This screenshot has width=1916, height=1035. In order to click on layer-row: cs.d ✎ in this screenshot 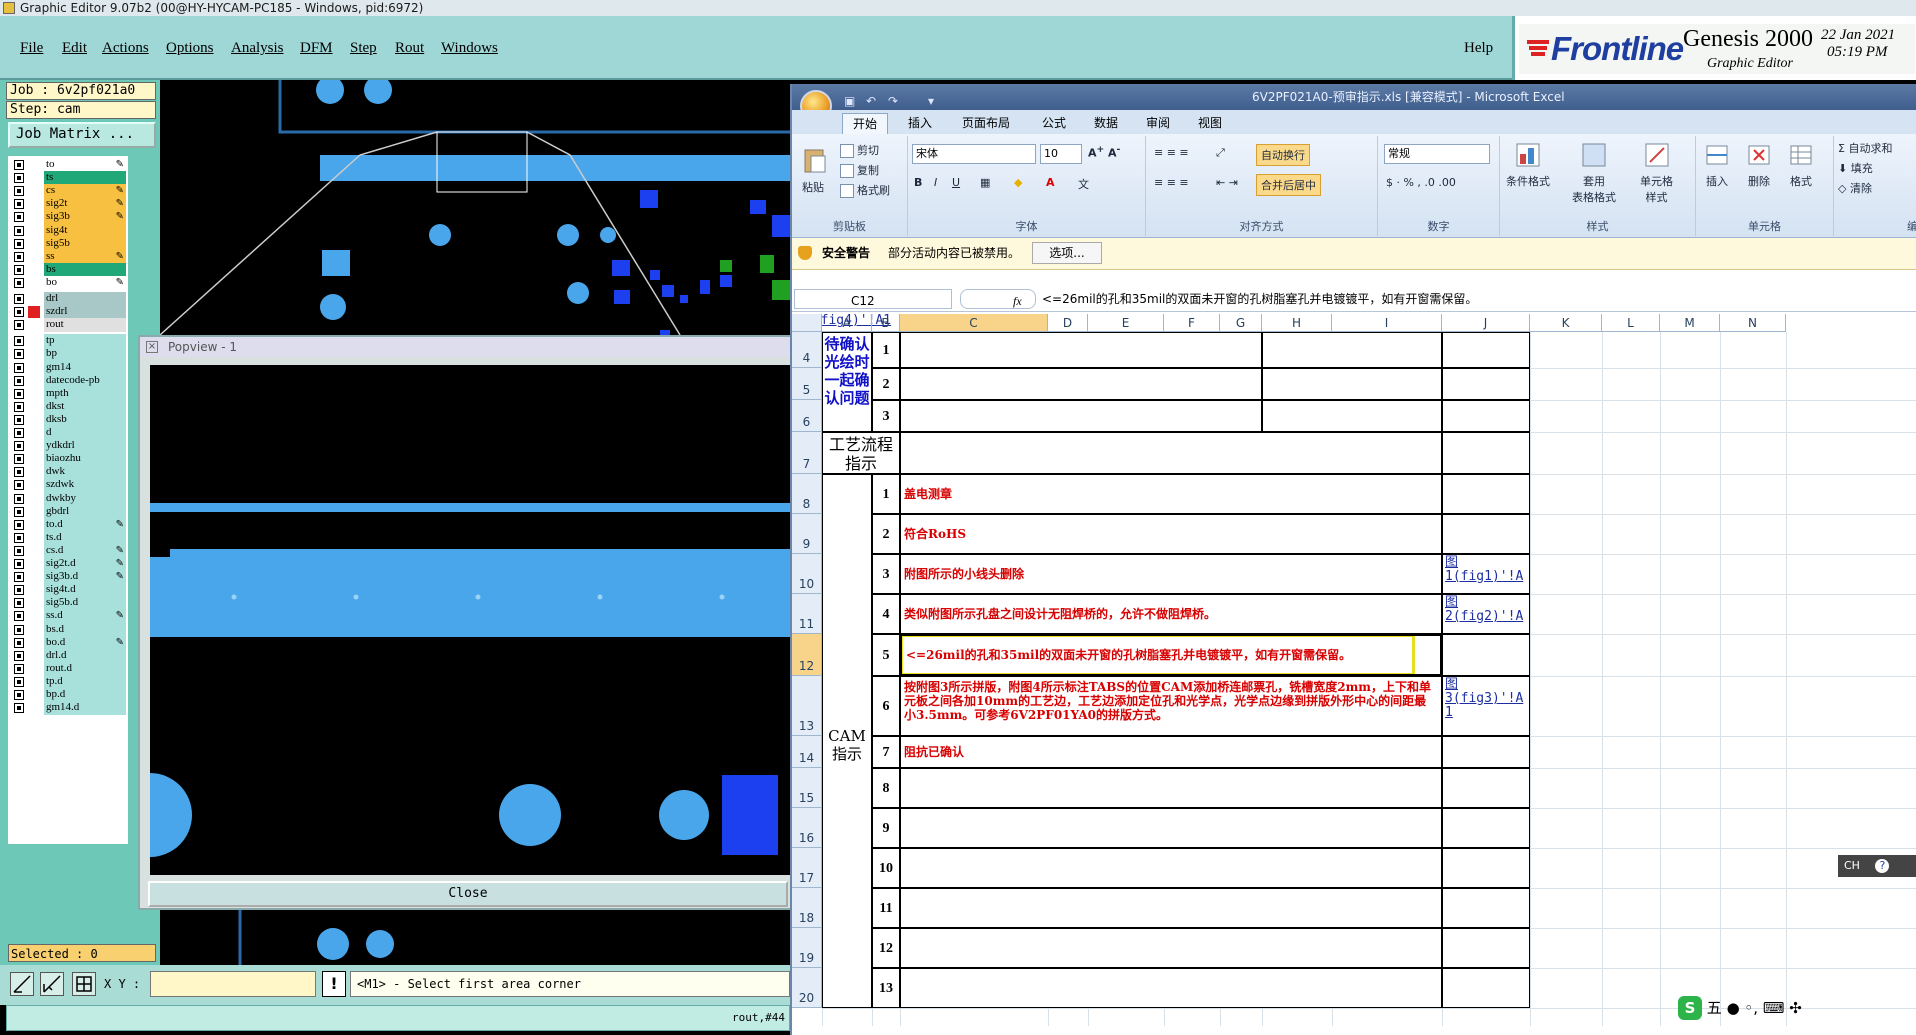, I will do `click(68, 550)`.